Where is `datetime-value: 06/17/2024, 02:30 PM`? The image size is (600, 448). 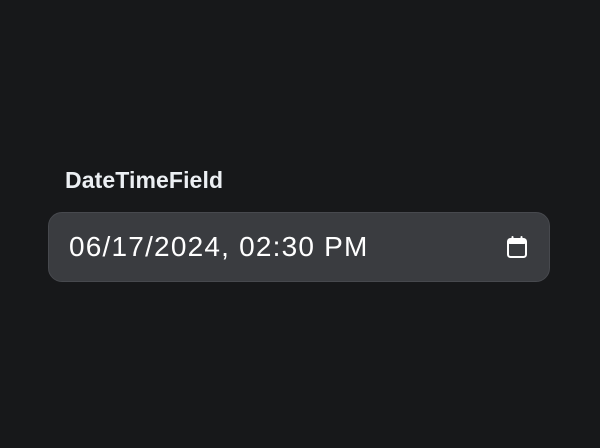 datetime-value: 06/17/2024, 02:30 PM is located at coordinates (286, 247).